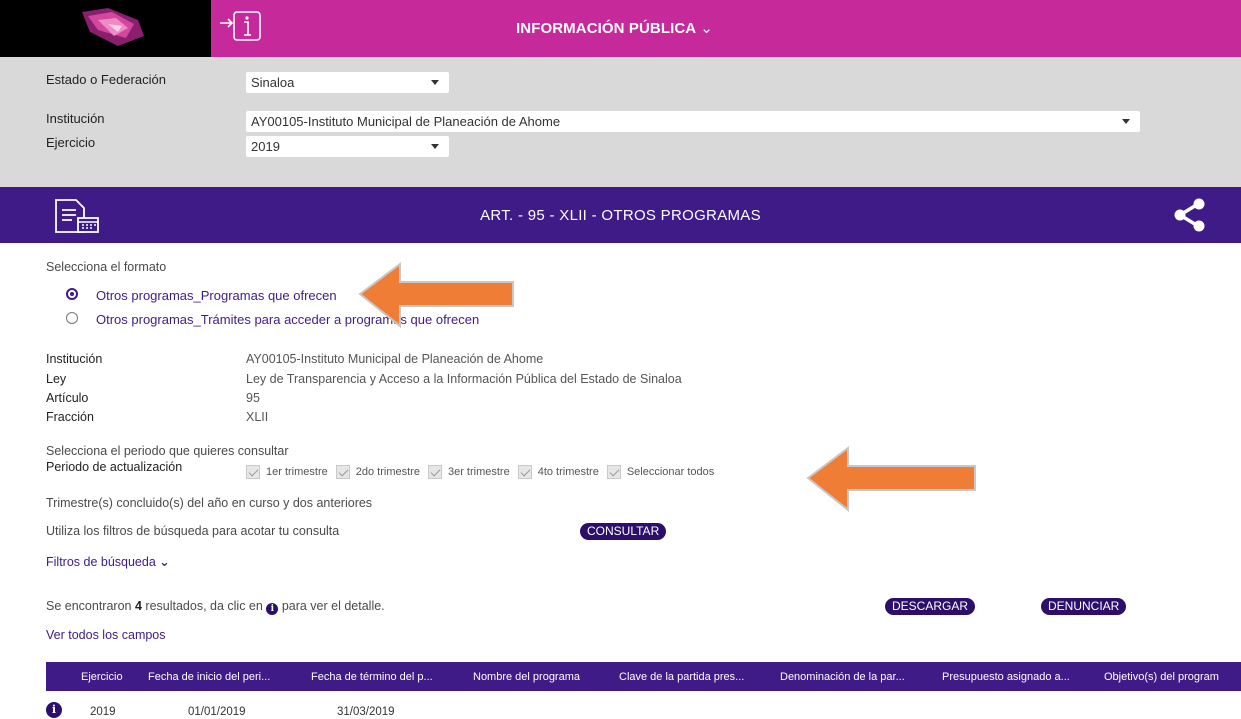 Image resolution: width=1241 pixels, height=719 pixels. I want to click on share-icon, so click(1190, 215).